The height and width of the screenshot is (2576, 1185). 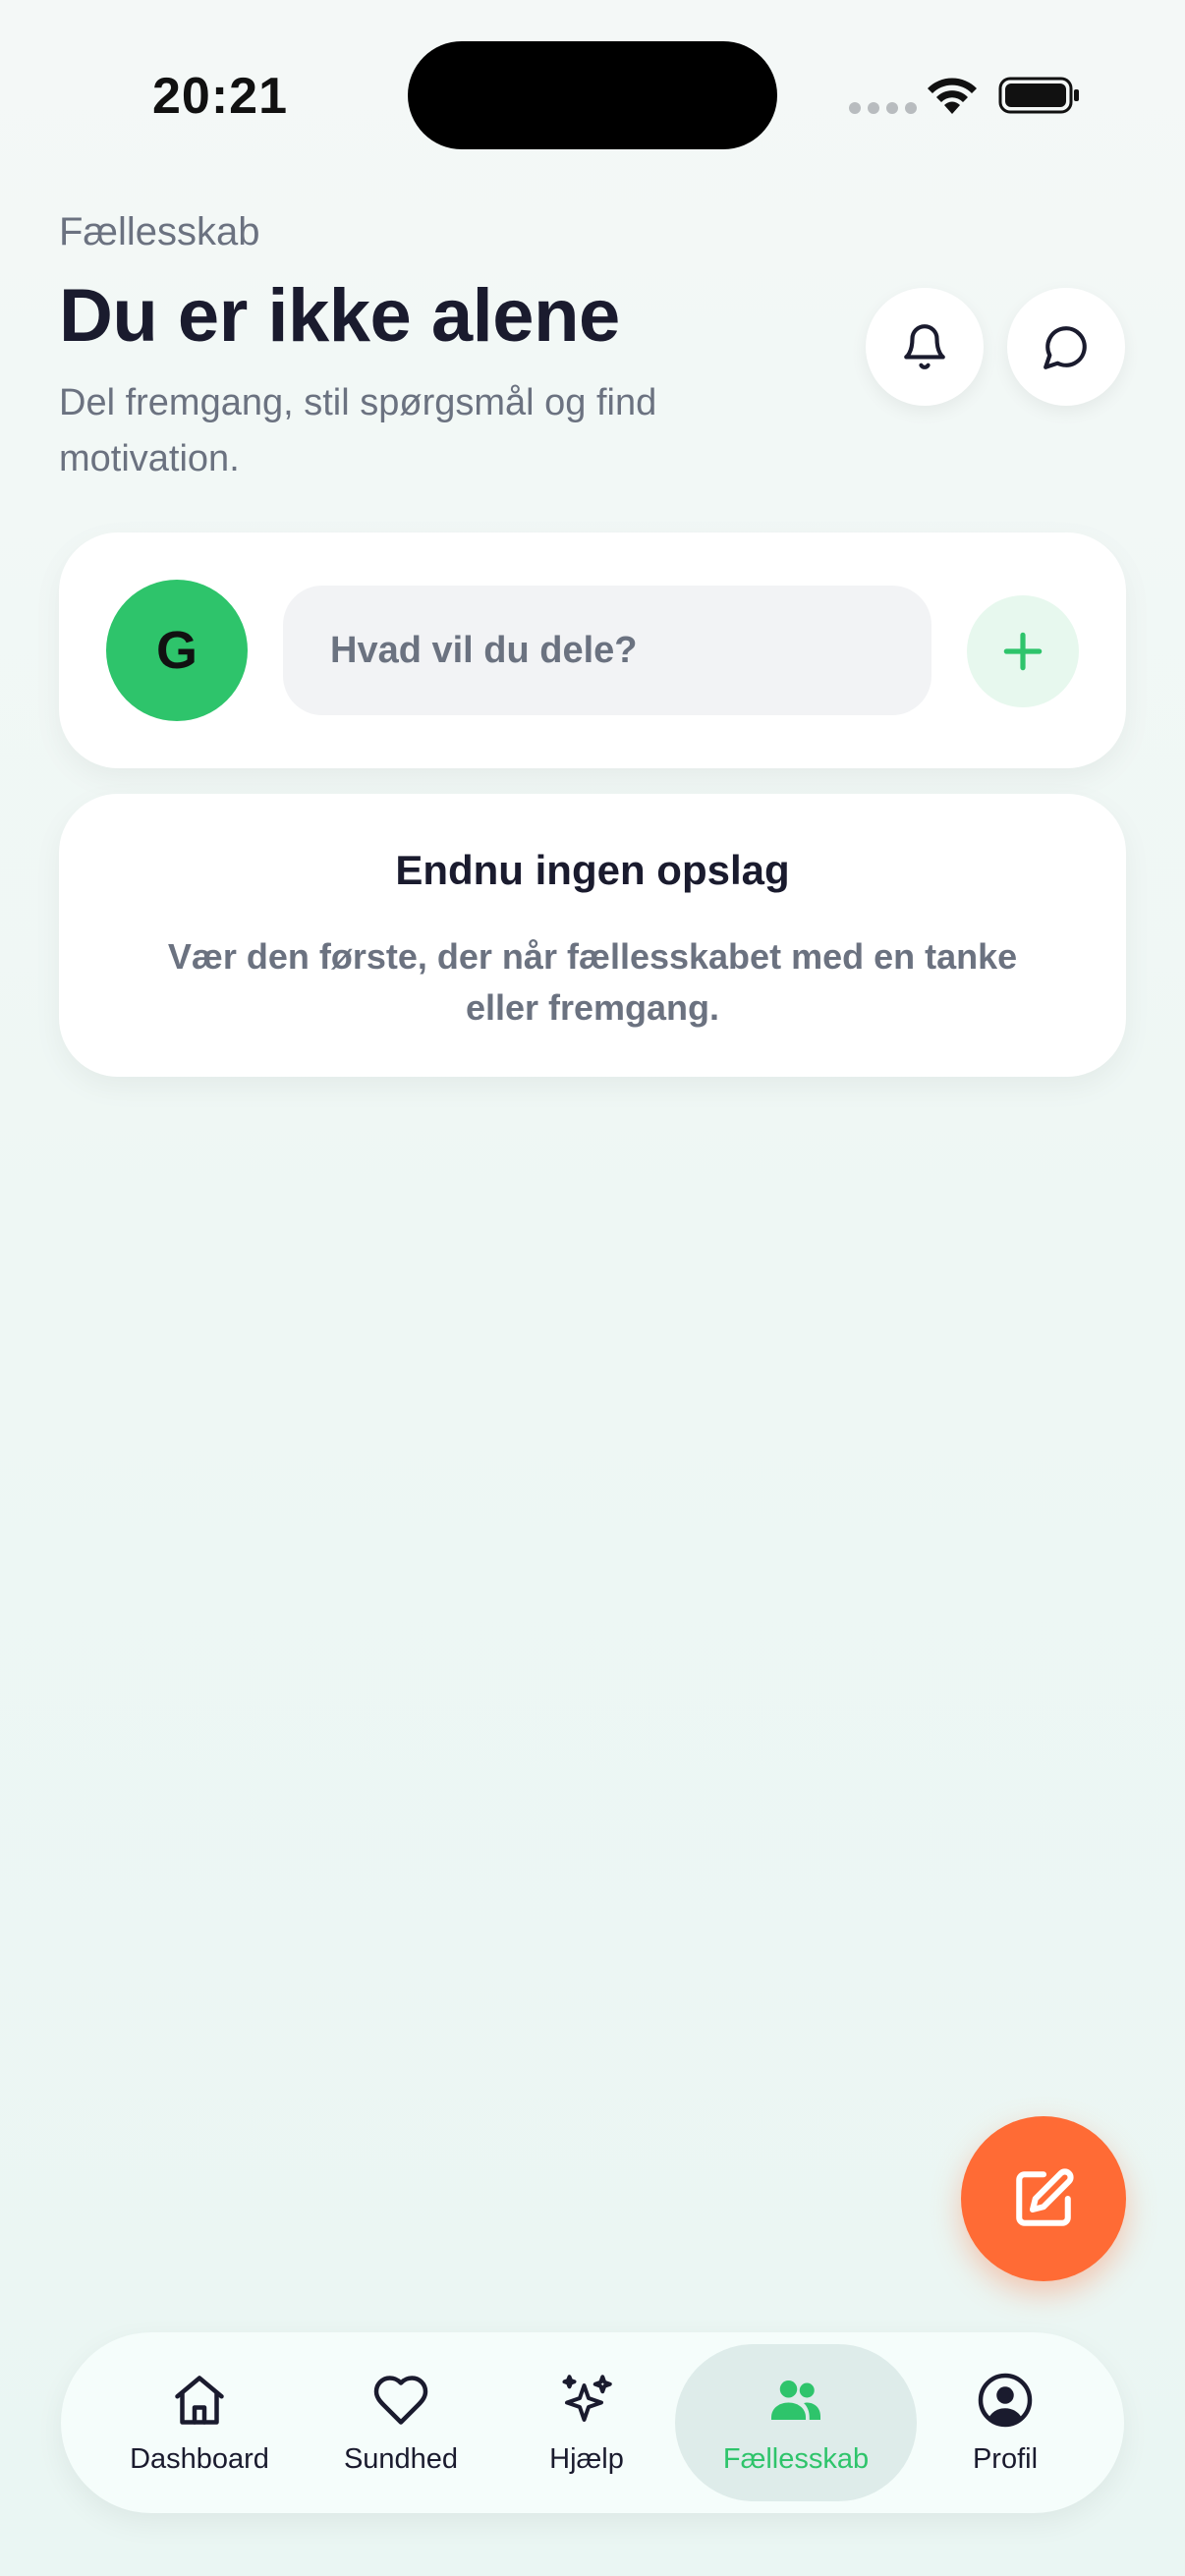 What do you see at coordinates (401, 2458) in the screenshot?
I see `nav-label-sundhed: Sundhed` at bounding box center [401, 2458].